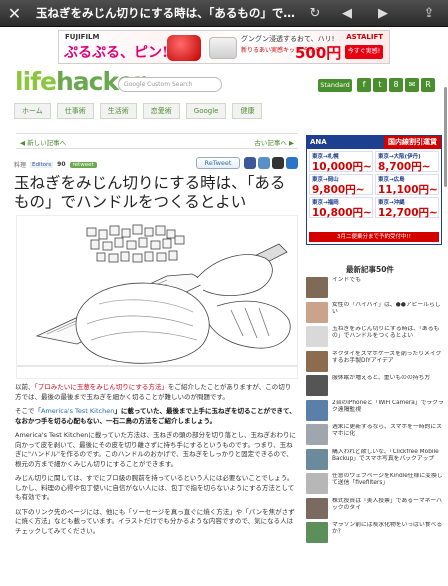  What do you see at coordinates (341, 208) in the screenshot?
I see `fare-cell: 東京→福岡 10,800円~` at bounding box center [341, 208].